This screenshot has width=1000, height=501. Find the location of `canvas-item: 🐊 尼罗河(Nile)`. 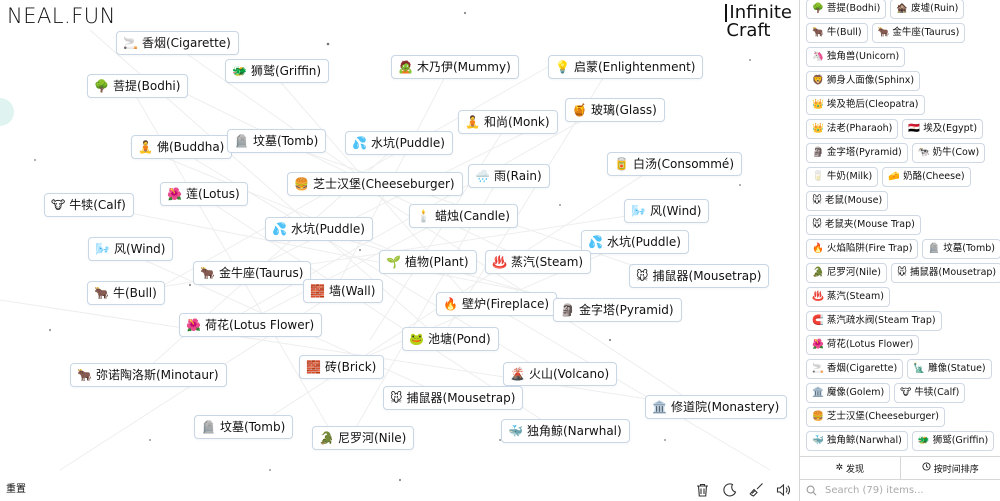

canvas-item: 🐊 尼罗河(Nile) is located at coordinates (363, 438).